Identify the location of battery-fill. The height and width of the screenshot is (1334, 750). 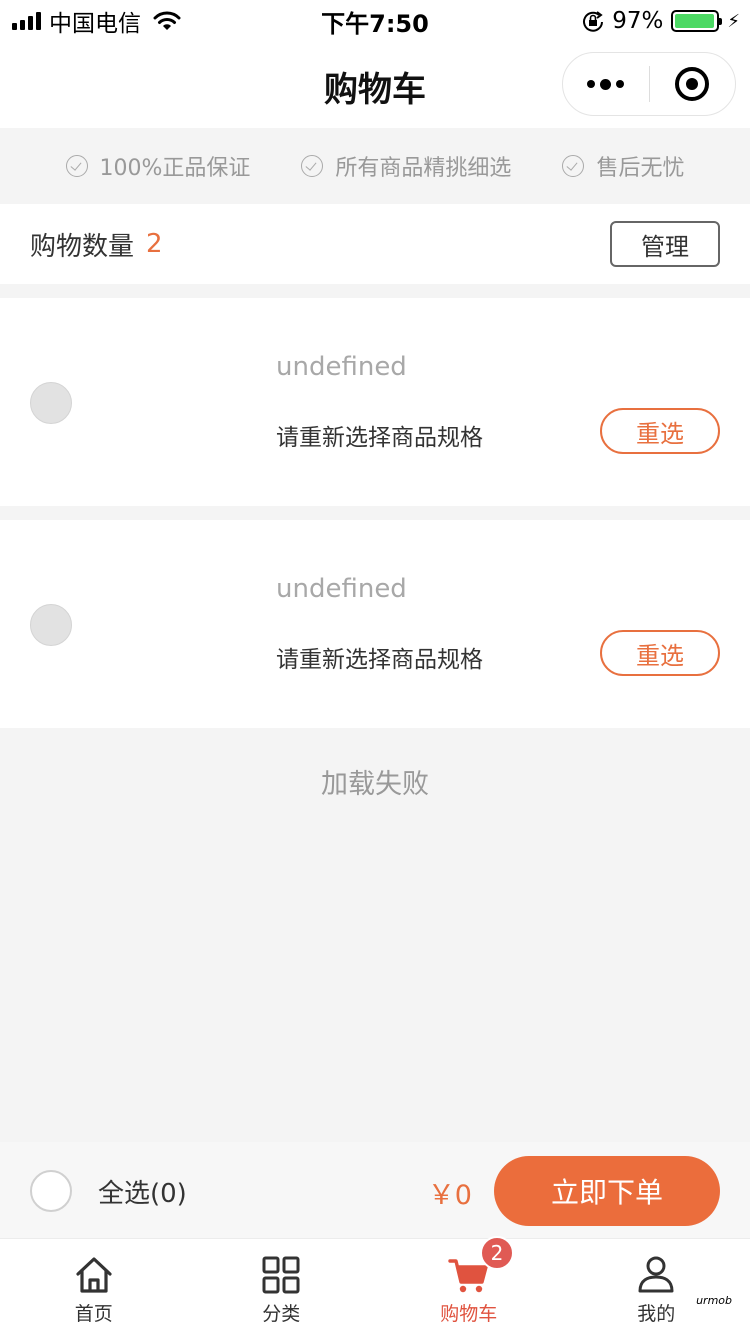
(695, 21).